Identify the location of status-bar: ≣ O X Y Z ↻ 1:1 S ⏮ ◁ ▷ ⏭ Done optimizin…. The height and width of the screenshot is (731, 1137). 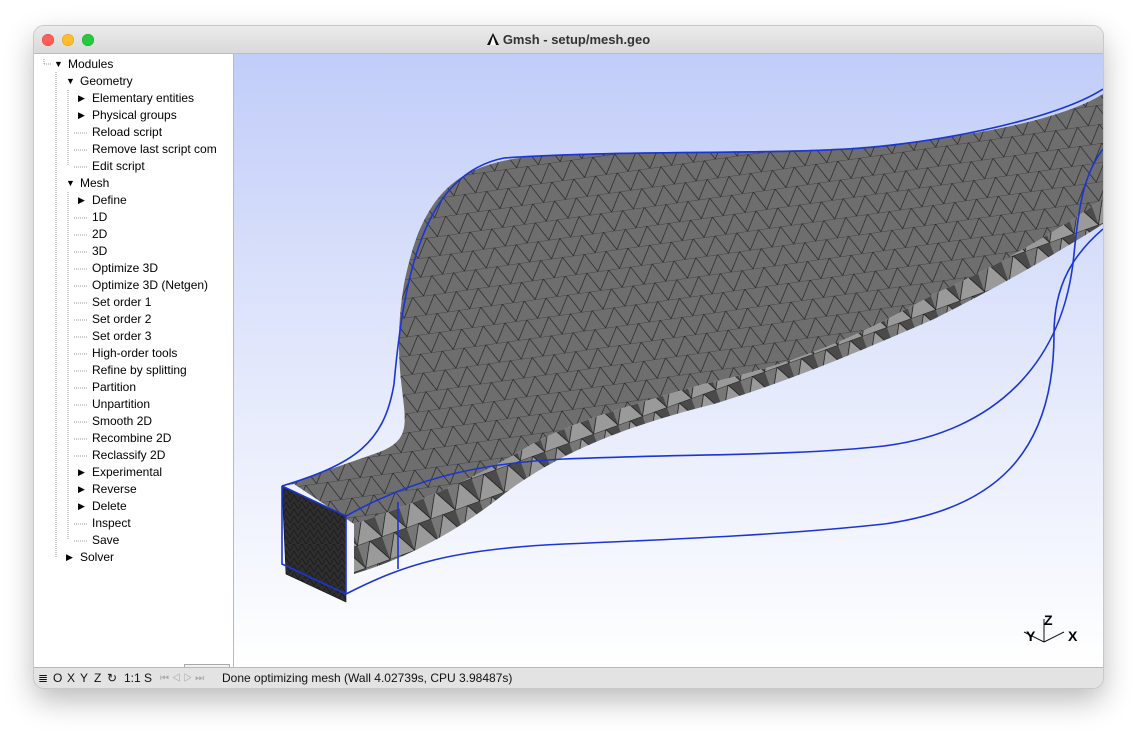
(568, 677).